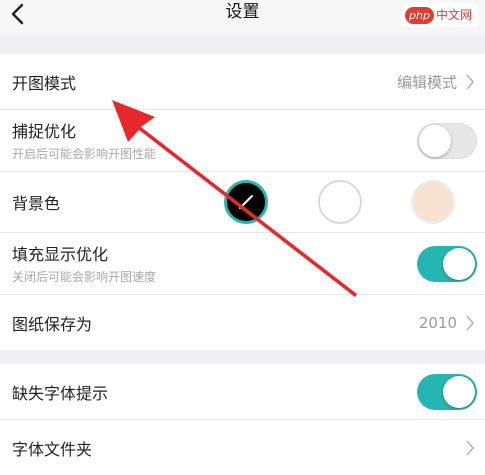  I want to click on missing-font-toggle, so click(447, 391).